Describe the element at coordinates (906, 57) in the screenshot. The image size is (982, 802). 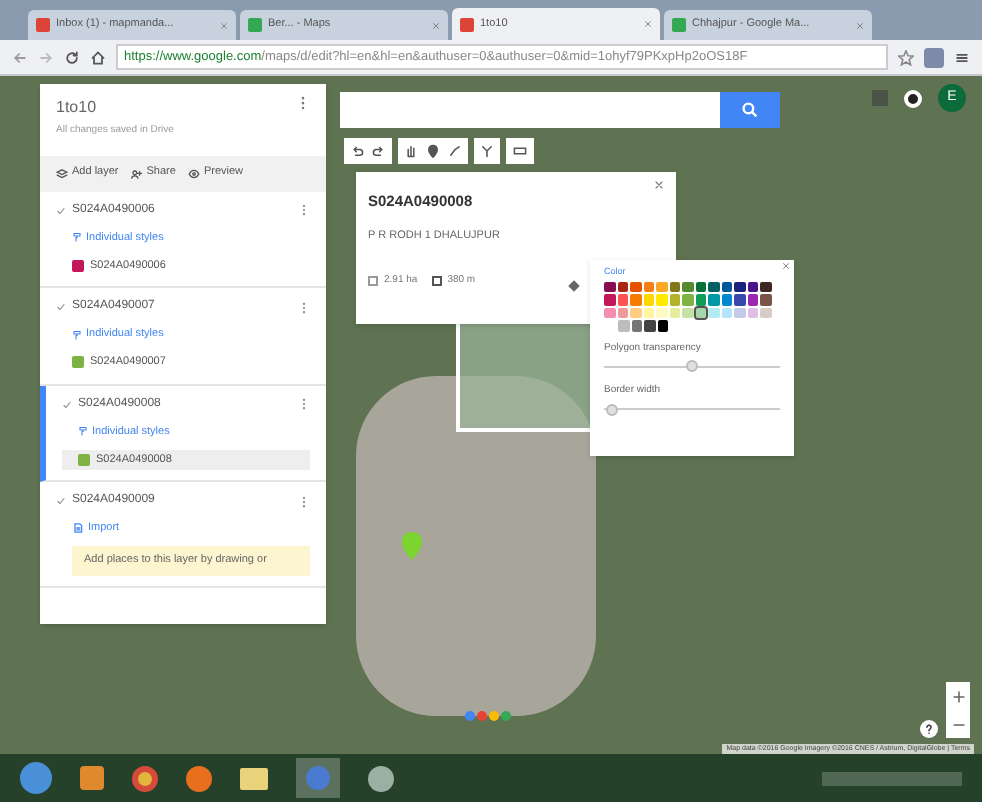
I see `star-icon` at that location.